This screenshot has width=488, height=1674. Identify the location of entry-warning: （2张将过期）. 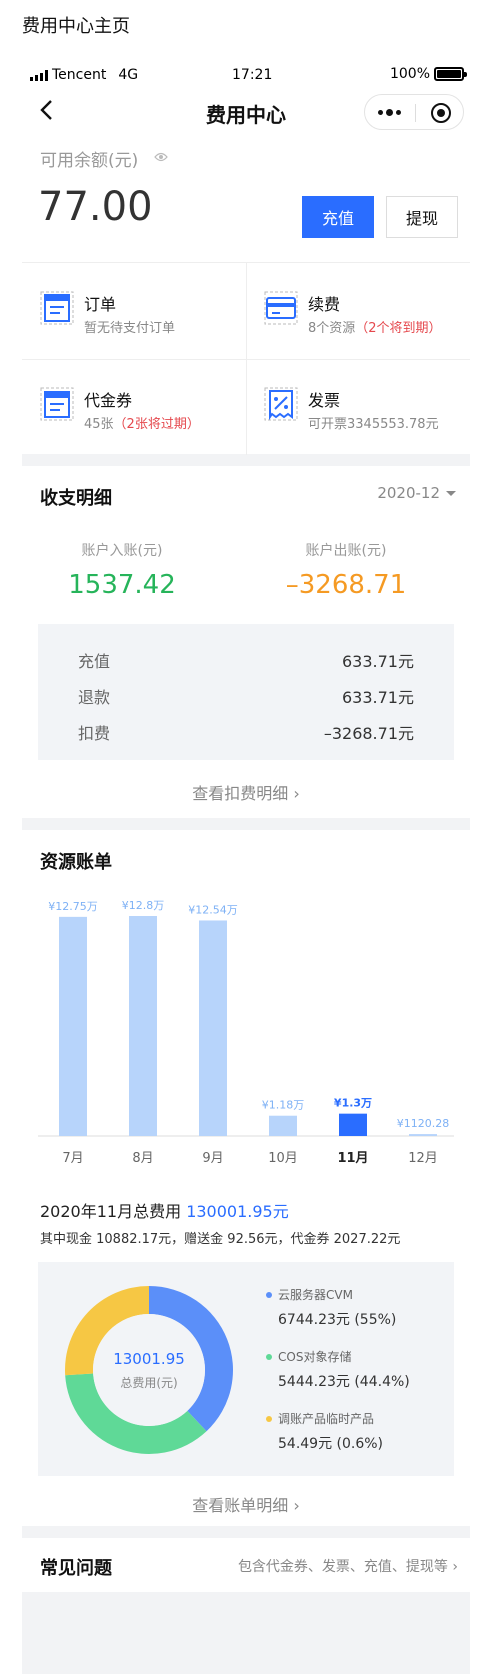
(156, 424).